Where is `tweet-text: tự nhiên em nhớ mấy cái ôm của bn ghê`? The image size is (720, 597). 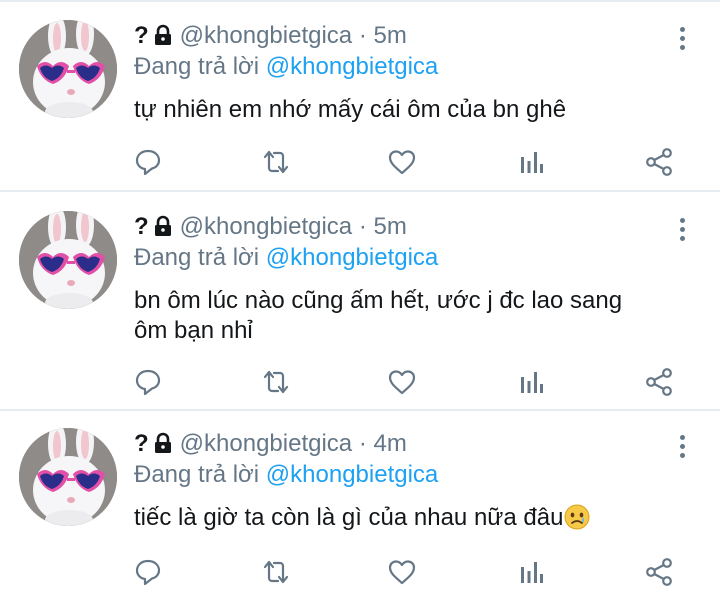
tweet-text: tự nhiên em nhớ mấy cái ôm của bn ghê is located at coordinates (414, 110).